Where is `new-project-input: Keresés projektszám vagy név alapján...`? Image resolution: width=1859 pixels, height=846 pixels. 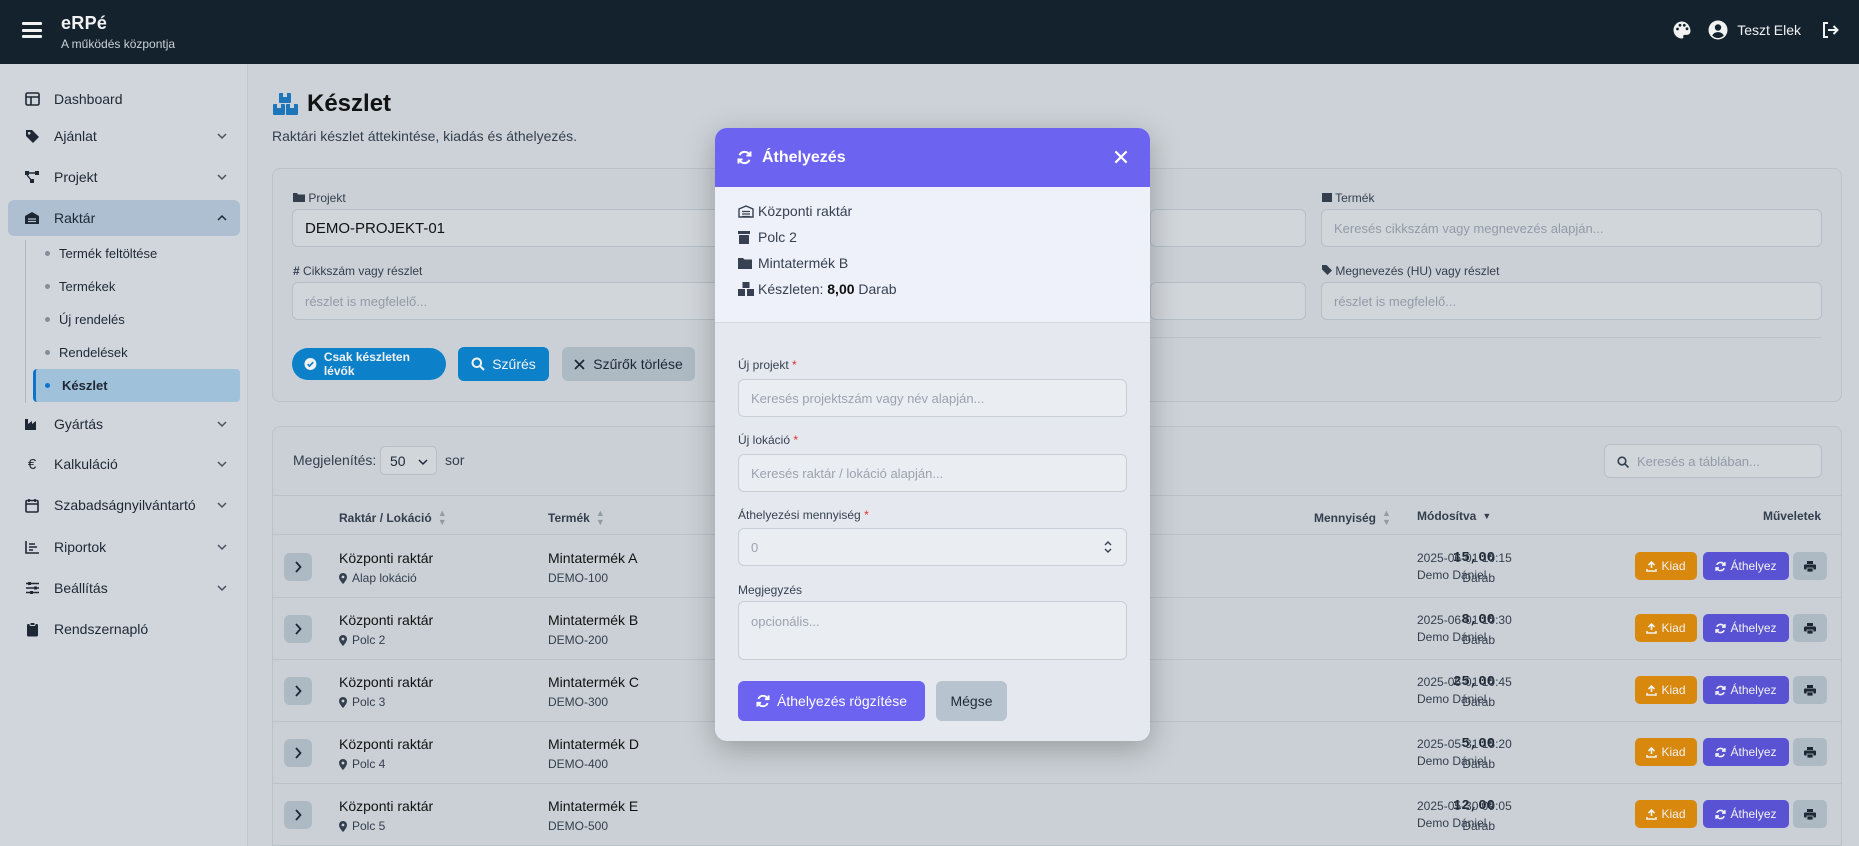
new-project-input: Keresés projektszám vagy név alapján... is located at coordinates (932, 398).